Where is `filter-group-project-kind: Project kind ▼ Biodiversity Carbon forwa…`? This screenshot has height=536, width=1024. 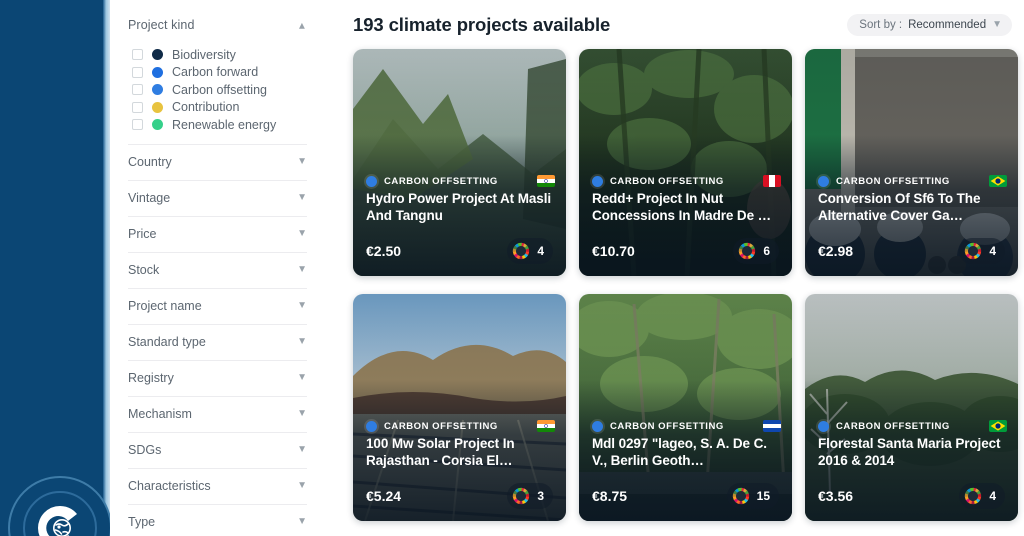 filter-group-project-kind: Project kind ▼ Biodiversity Carbon forwa… is located at coordinates (217, 72).